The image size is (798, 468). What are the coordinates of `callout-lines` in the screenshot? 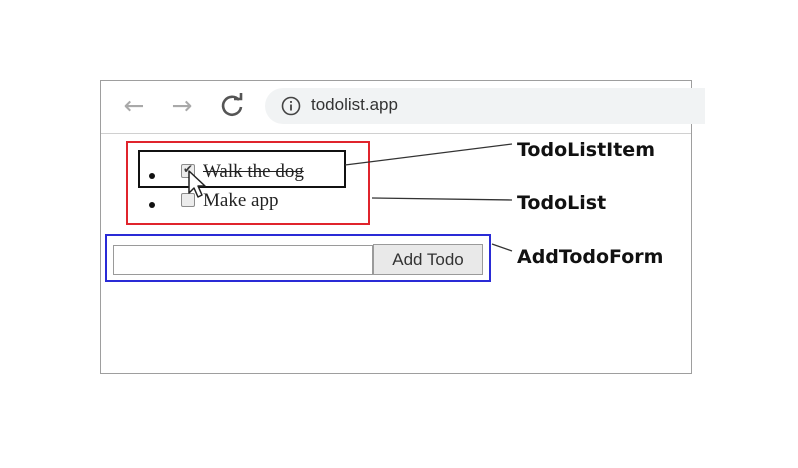 It's located at (428, 197).